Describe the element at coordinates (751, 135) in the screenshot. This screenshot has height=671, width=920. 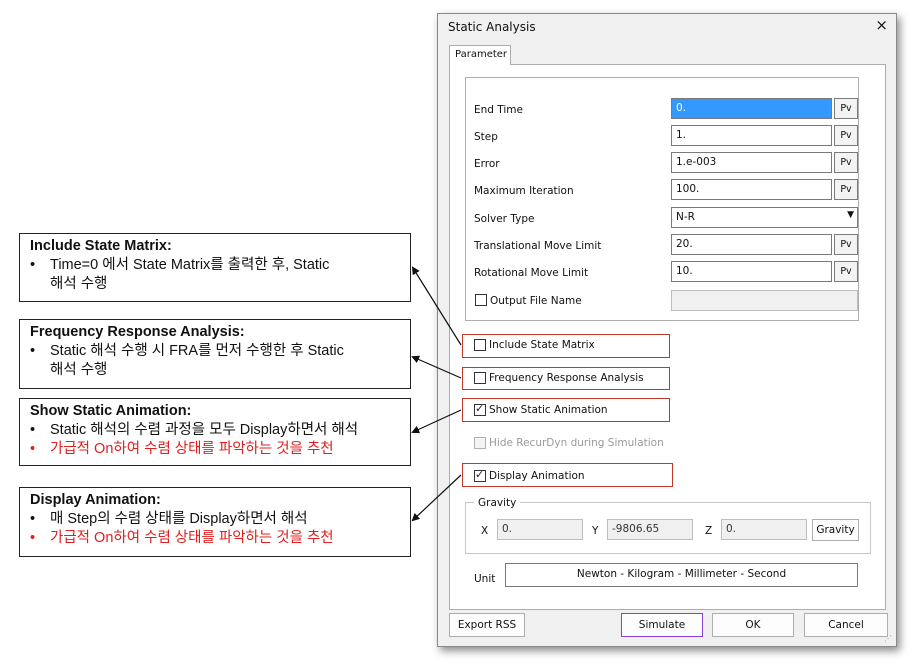
I see `step-input: 1.` at that location.